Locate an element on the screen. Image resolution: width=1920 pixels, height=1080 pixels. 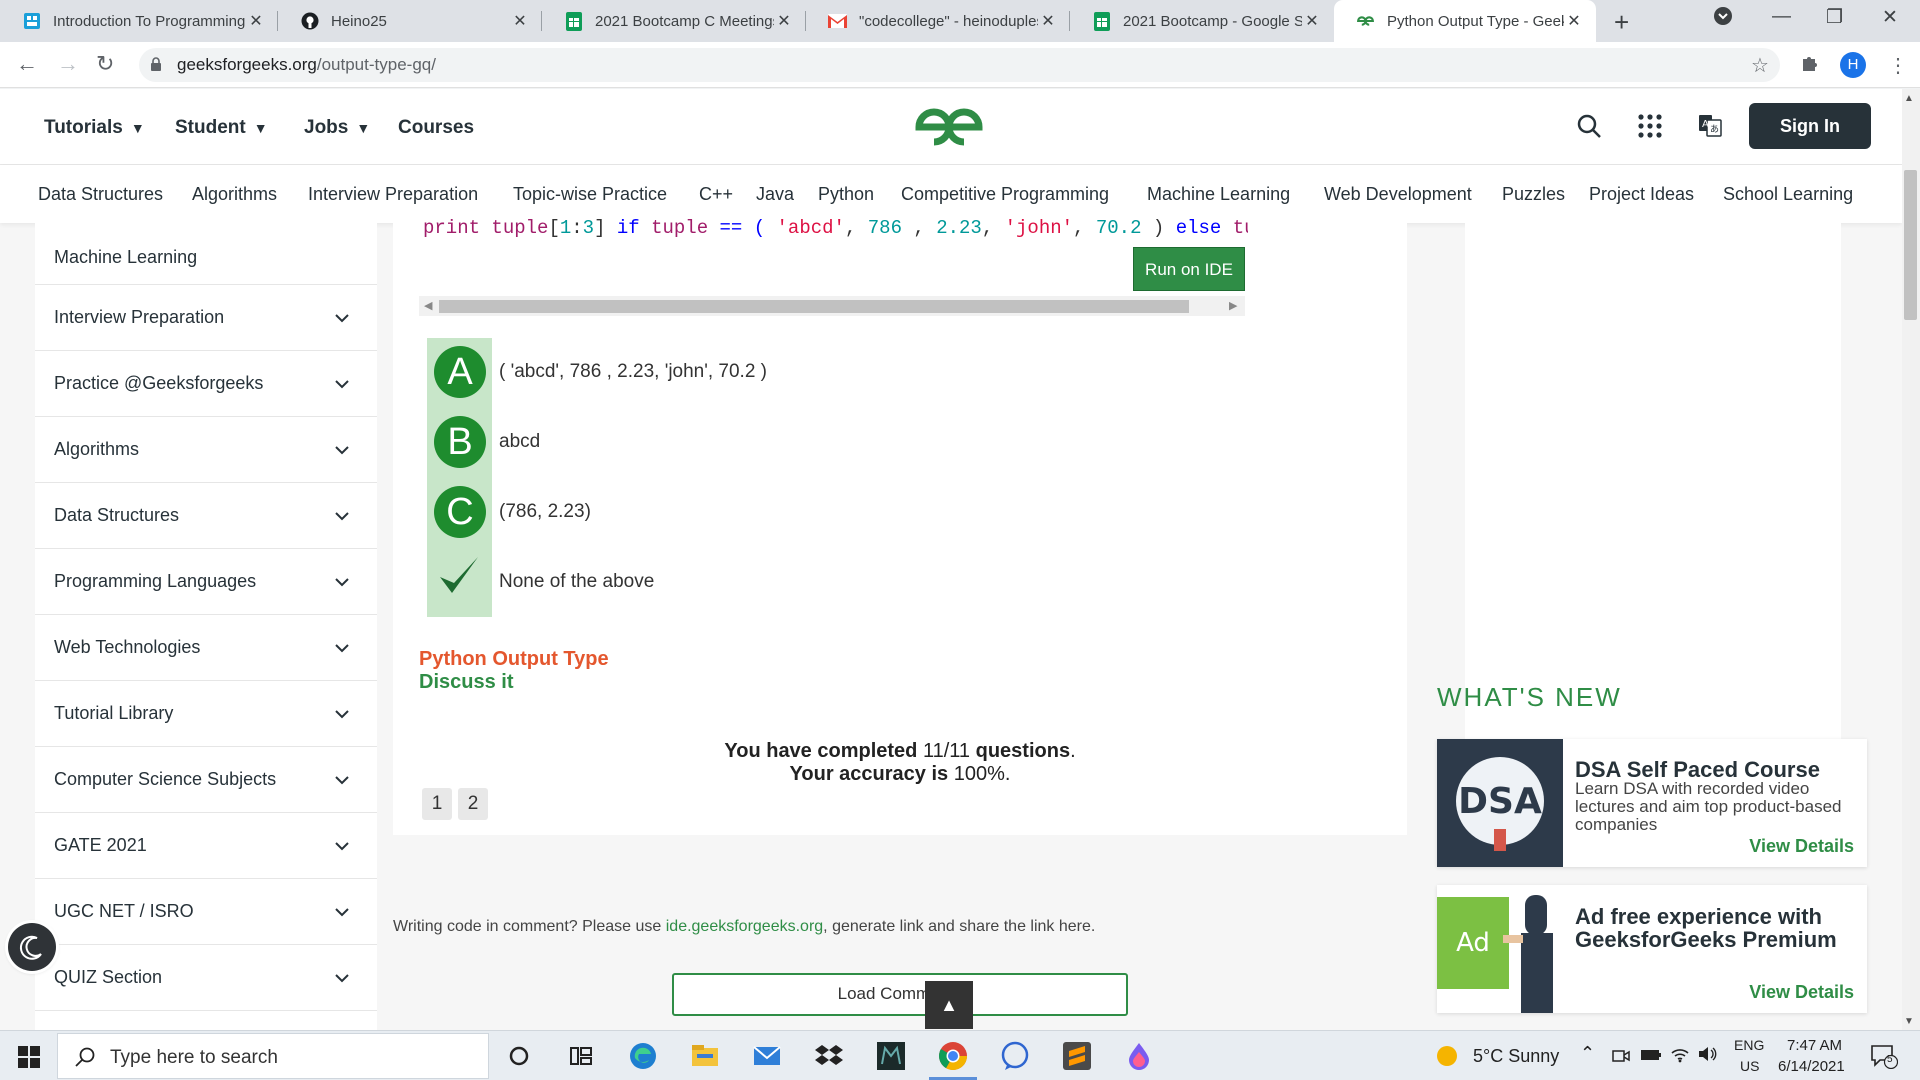
lock-icon is located at coordinates (156, 64).